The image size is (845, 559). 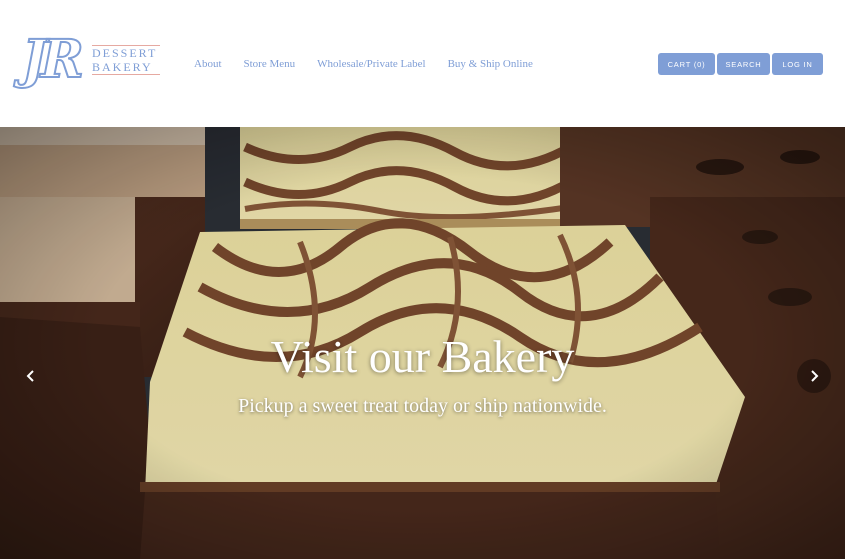 I want to click on search-button: SEARCH, so click(x=743, y=64).